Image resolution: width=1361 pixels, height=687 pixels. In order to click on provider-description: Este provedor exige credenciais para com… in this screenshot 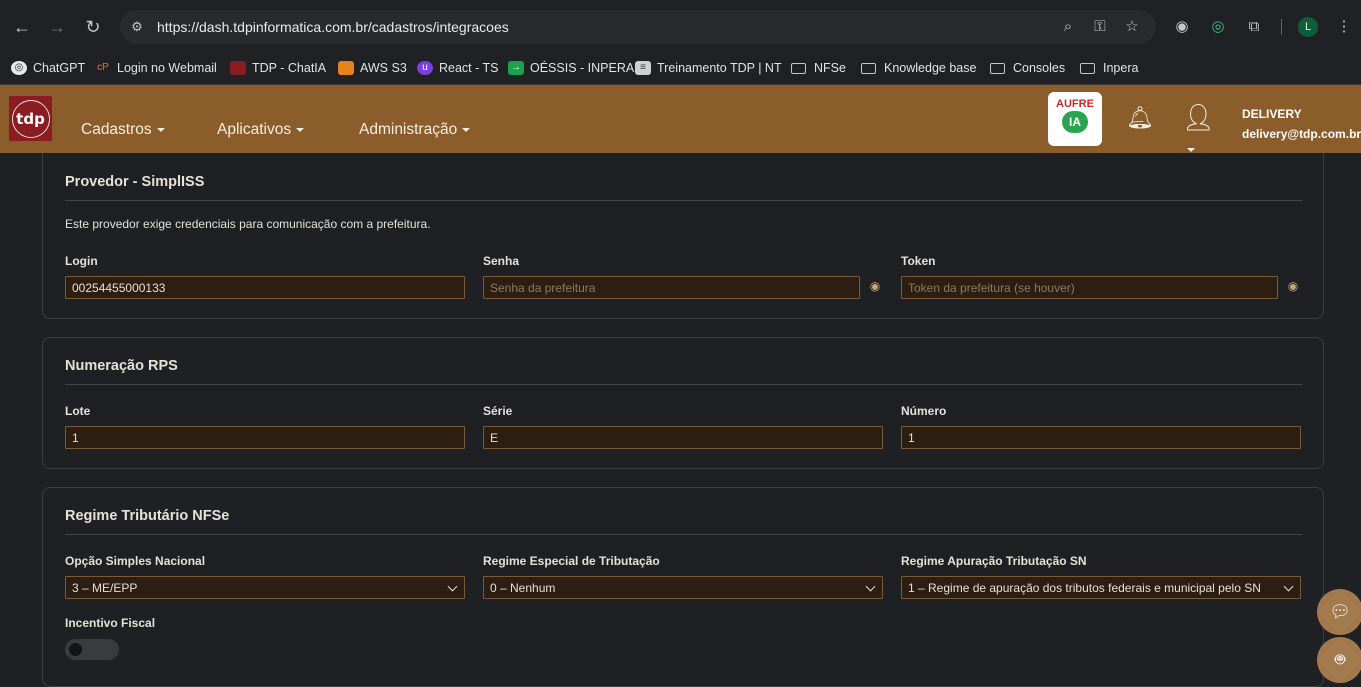, I will do `click(248, 224)`.